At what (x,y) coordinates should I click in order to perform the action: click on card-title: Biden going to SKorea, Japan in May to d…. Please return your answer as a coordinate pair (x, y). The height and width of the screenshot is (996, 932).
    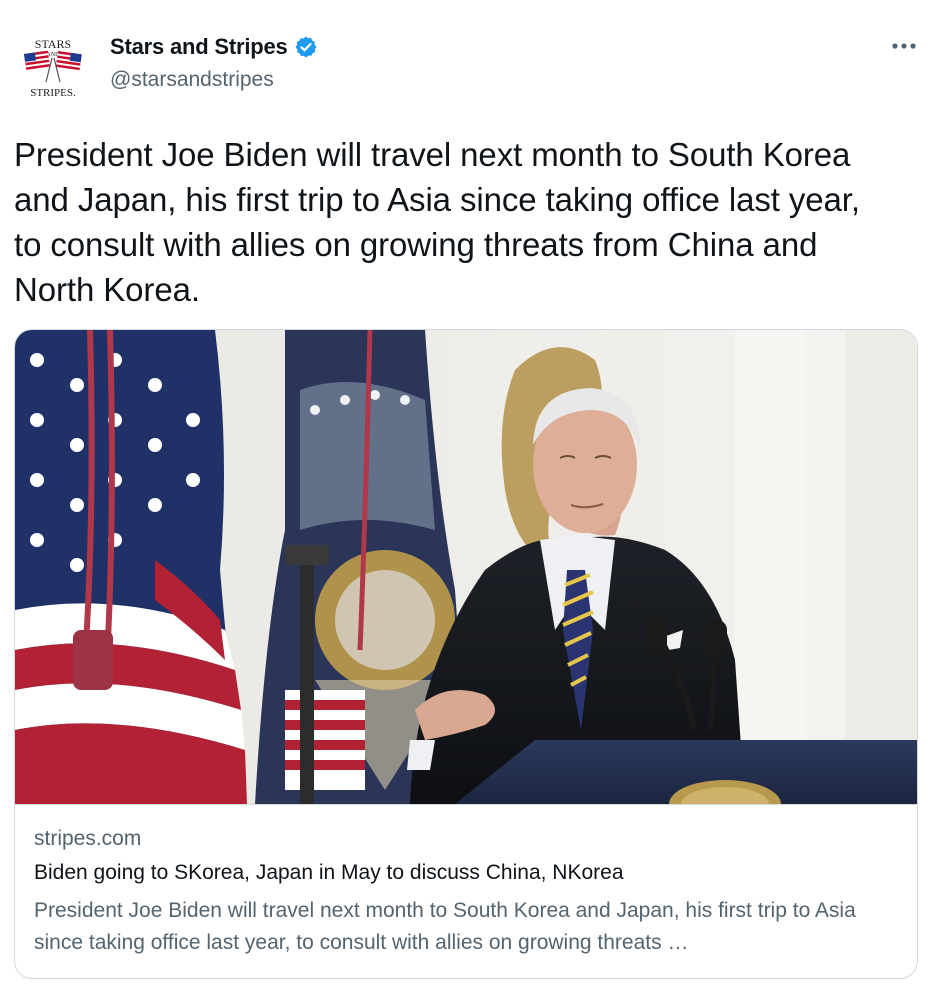
    Looking at the image, I should click on (329, 872).